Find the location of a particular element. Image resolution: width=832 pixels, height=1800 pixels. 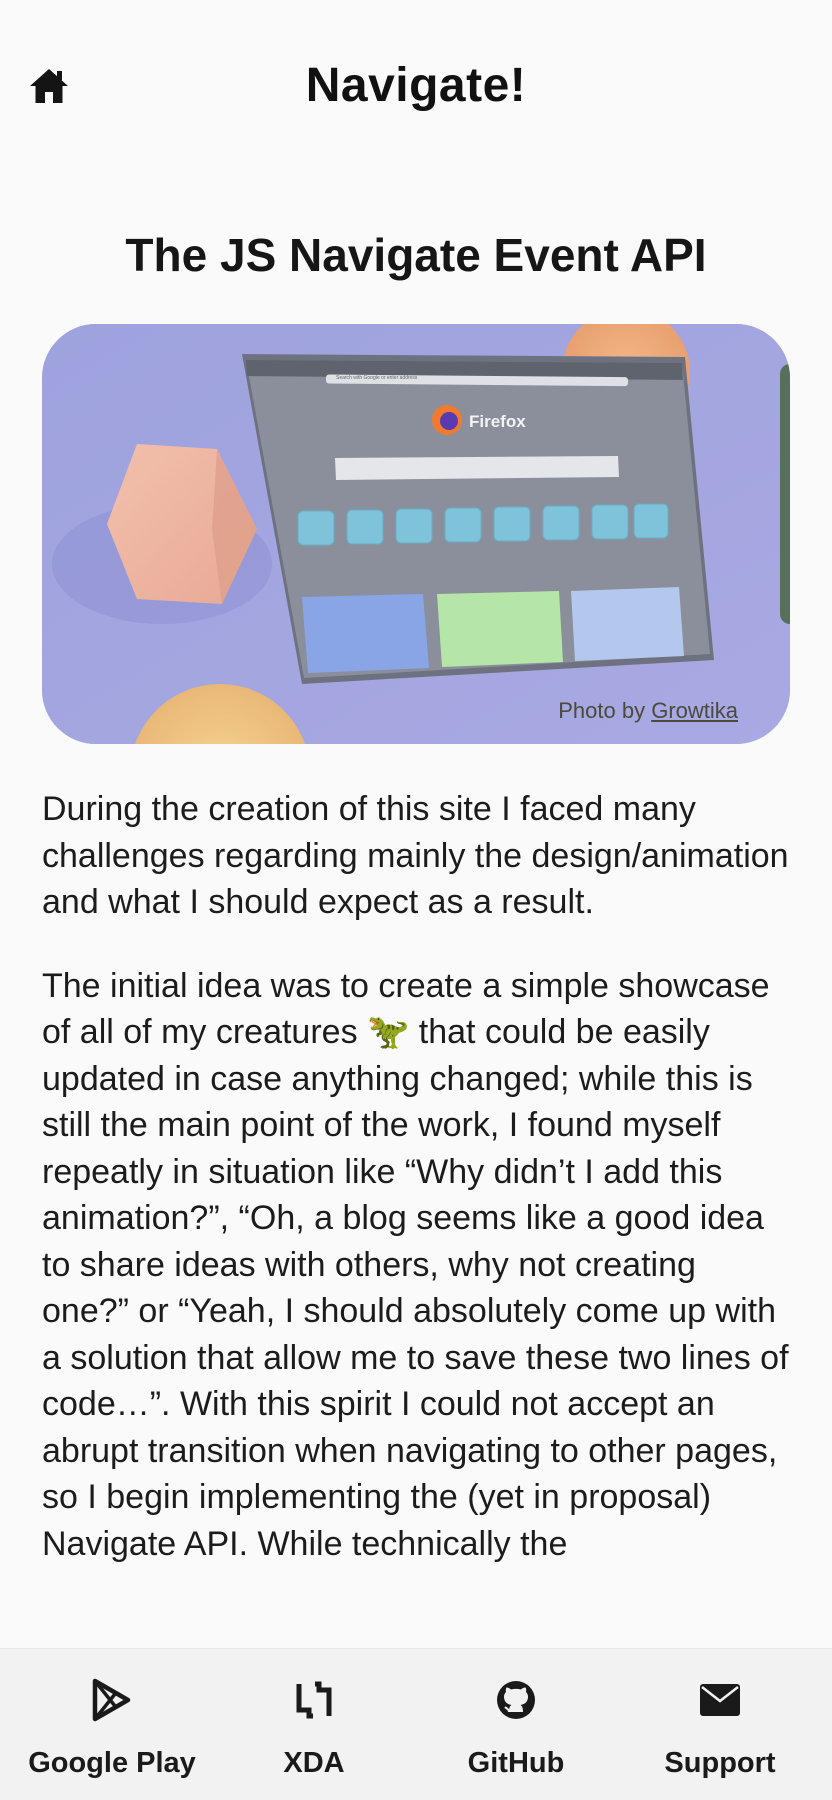

nav-label-xda: XDA is located at coordinates (314, 1763).